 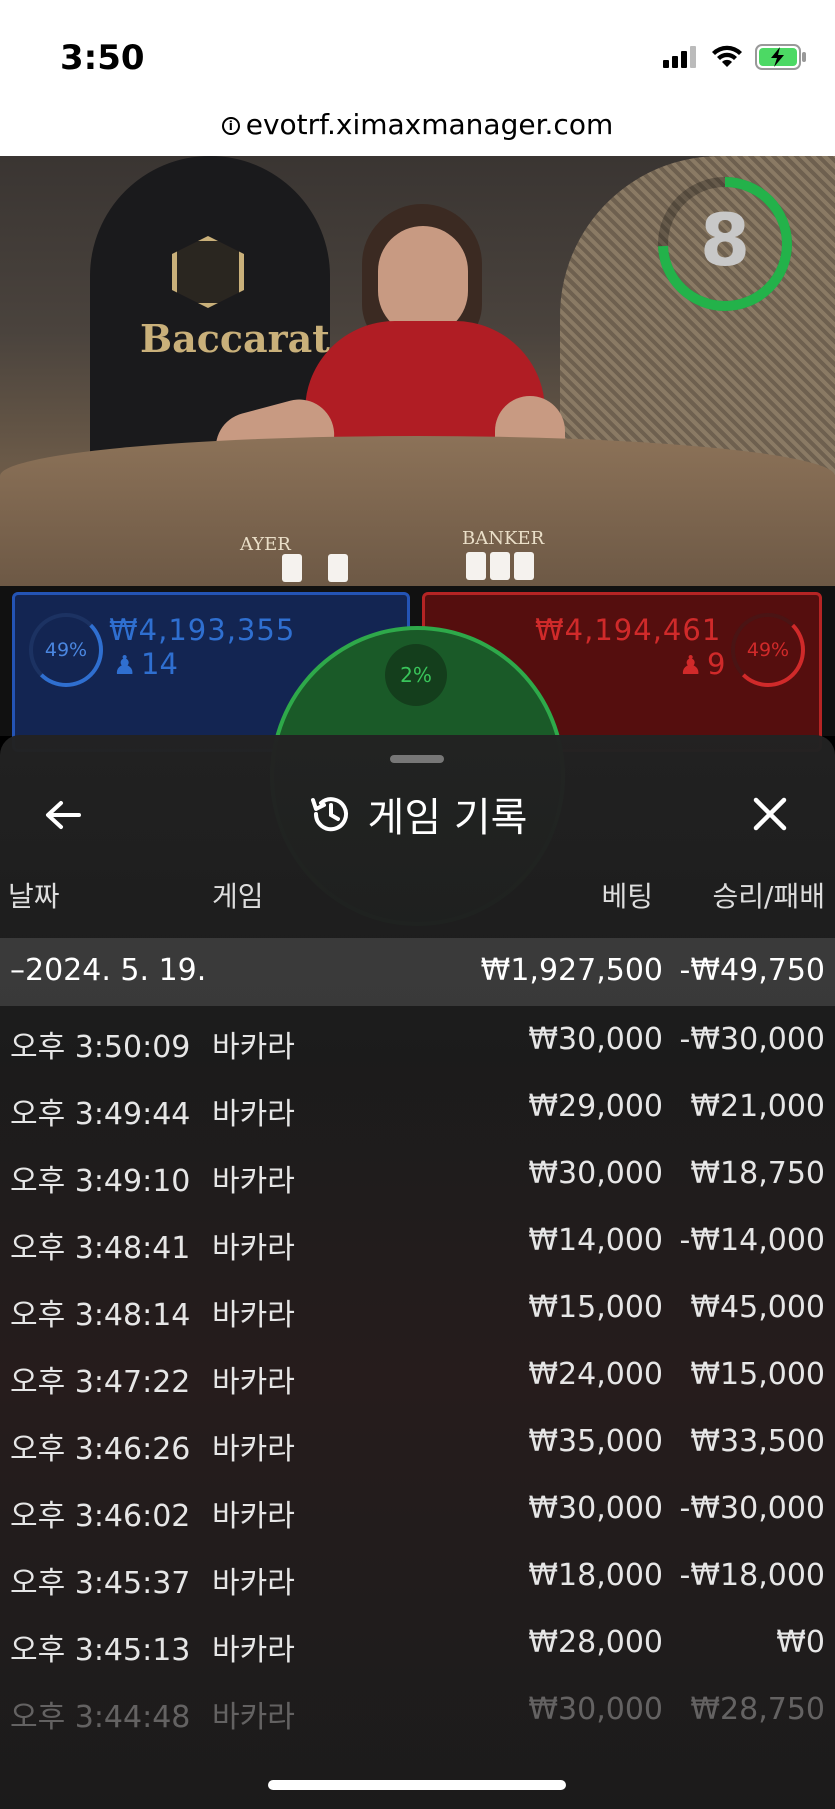 I want to click on record-time: 오후 3:45:37, so click(x=100, y=1583).